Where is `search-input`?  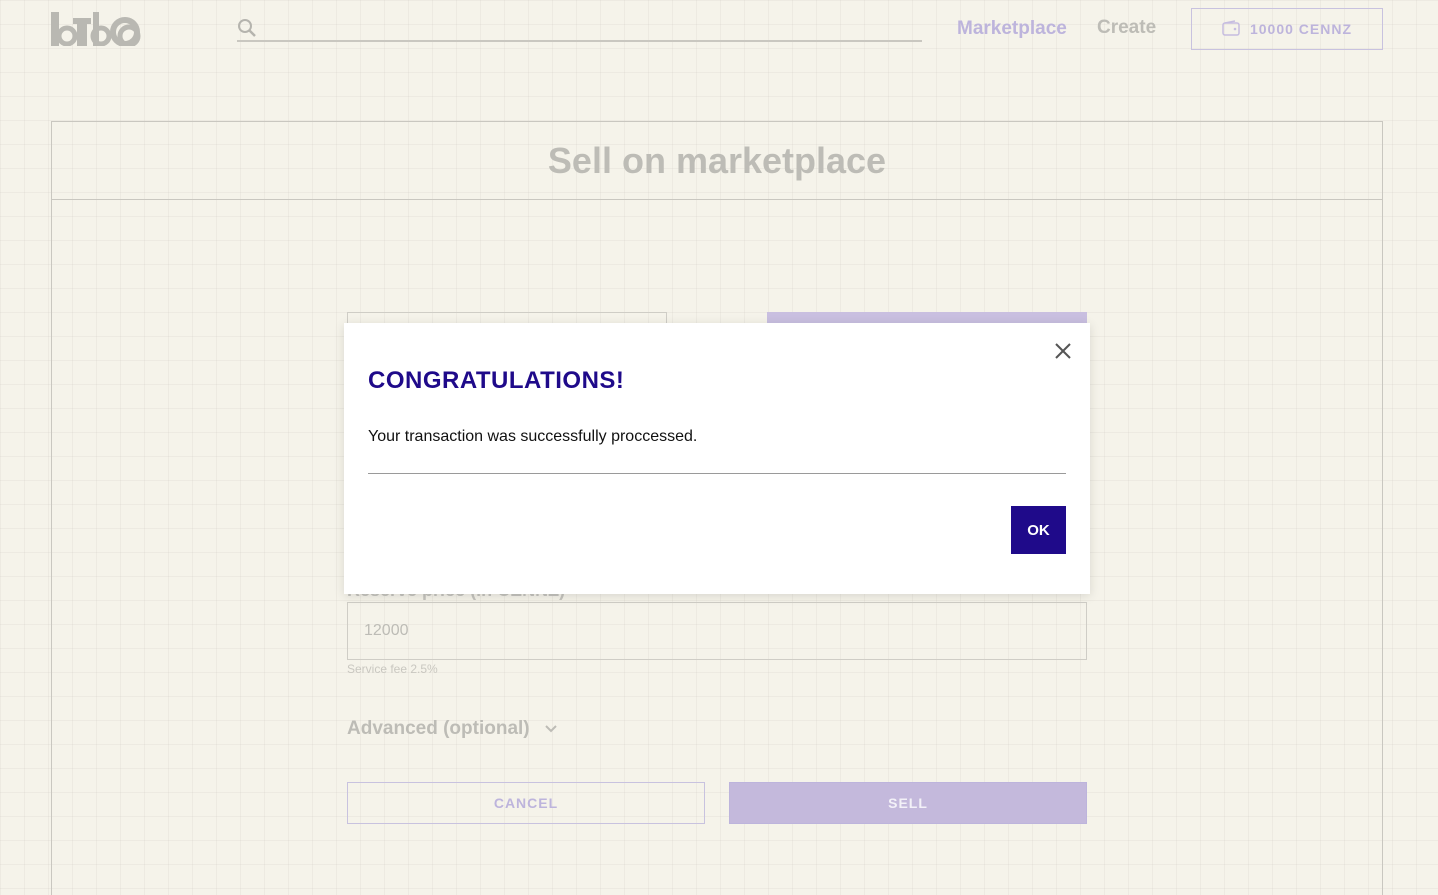
search-input is located at coordinates (588, 27).